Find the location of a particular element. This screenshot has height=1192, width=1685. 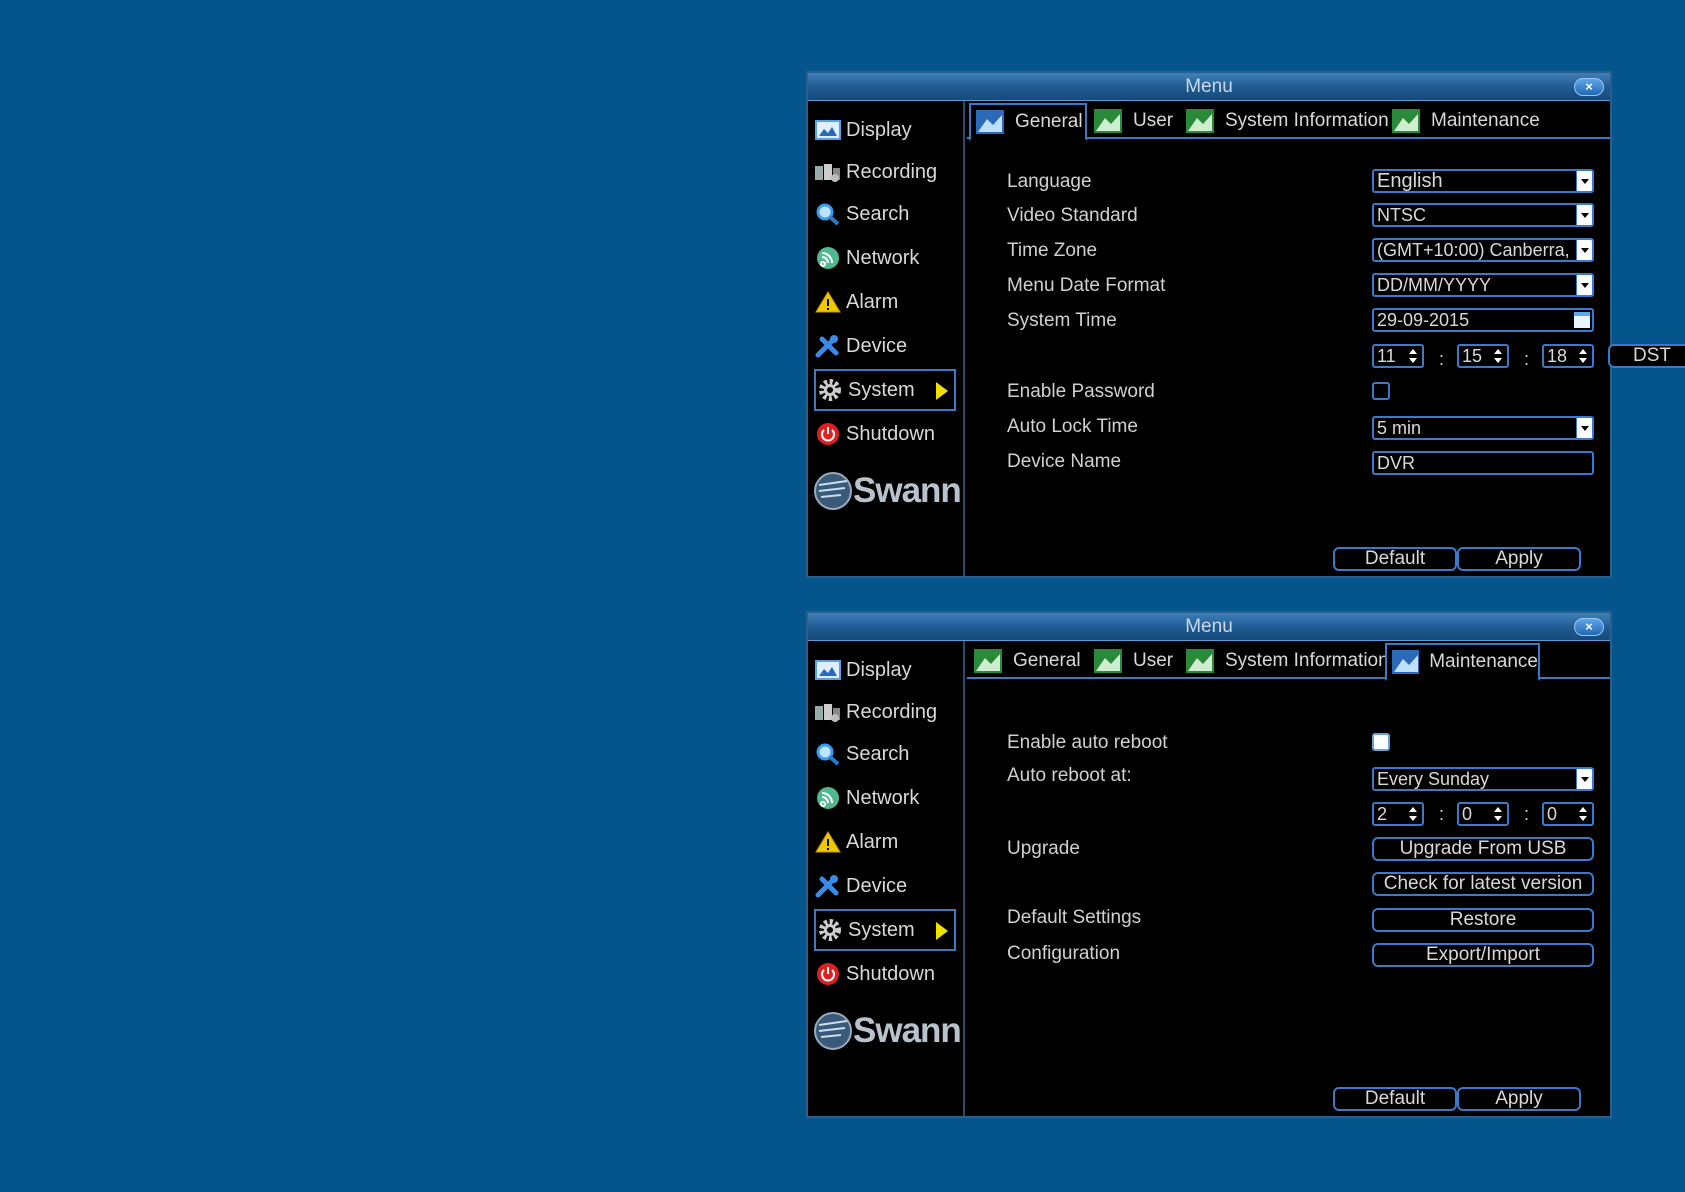

hour-stepper: 11 is located at coordinates (1398, 356).